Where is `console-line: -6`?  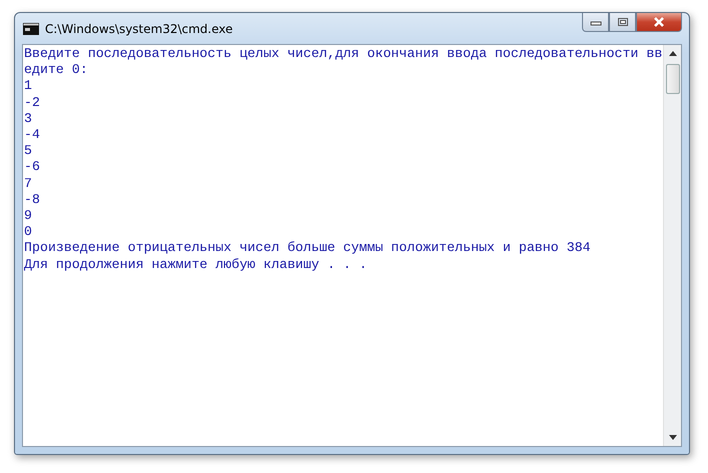
console-line: -6 is located at coordinates (32, 167).